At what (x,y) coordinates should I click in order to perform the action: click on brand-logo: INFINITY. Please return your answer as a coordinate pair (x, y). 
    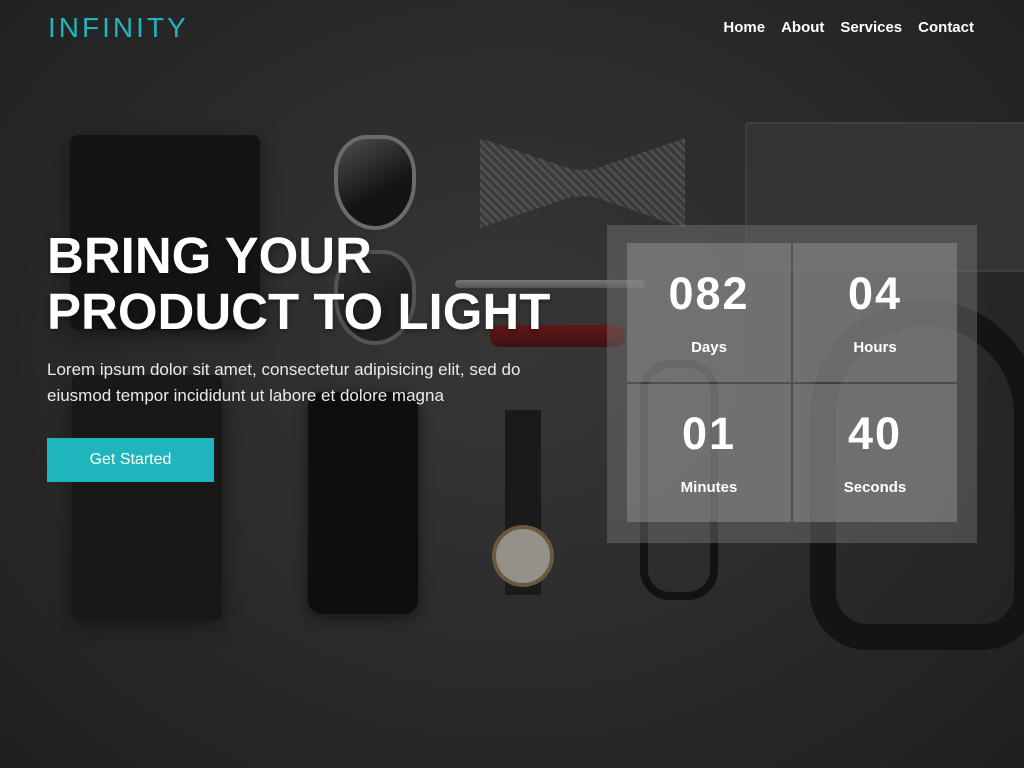
    Looking at the image, I should click on (118, 28).